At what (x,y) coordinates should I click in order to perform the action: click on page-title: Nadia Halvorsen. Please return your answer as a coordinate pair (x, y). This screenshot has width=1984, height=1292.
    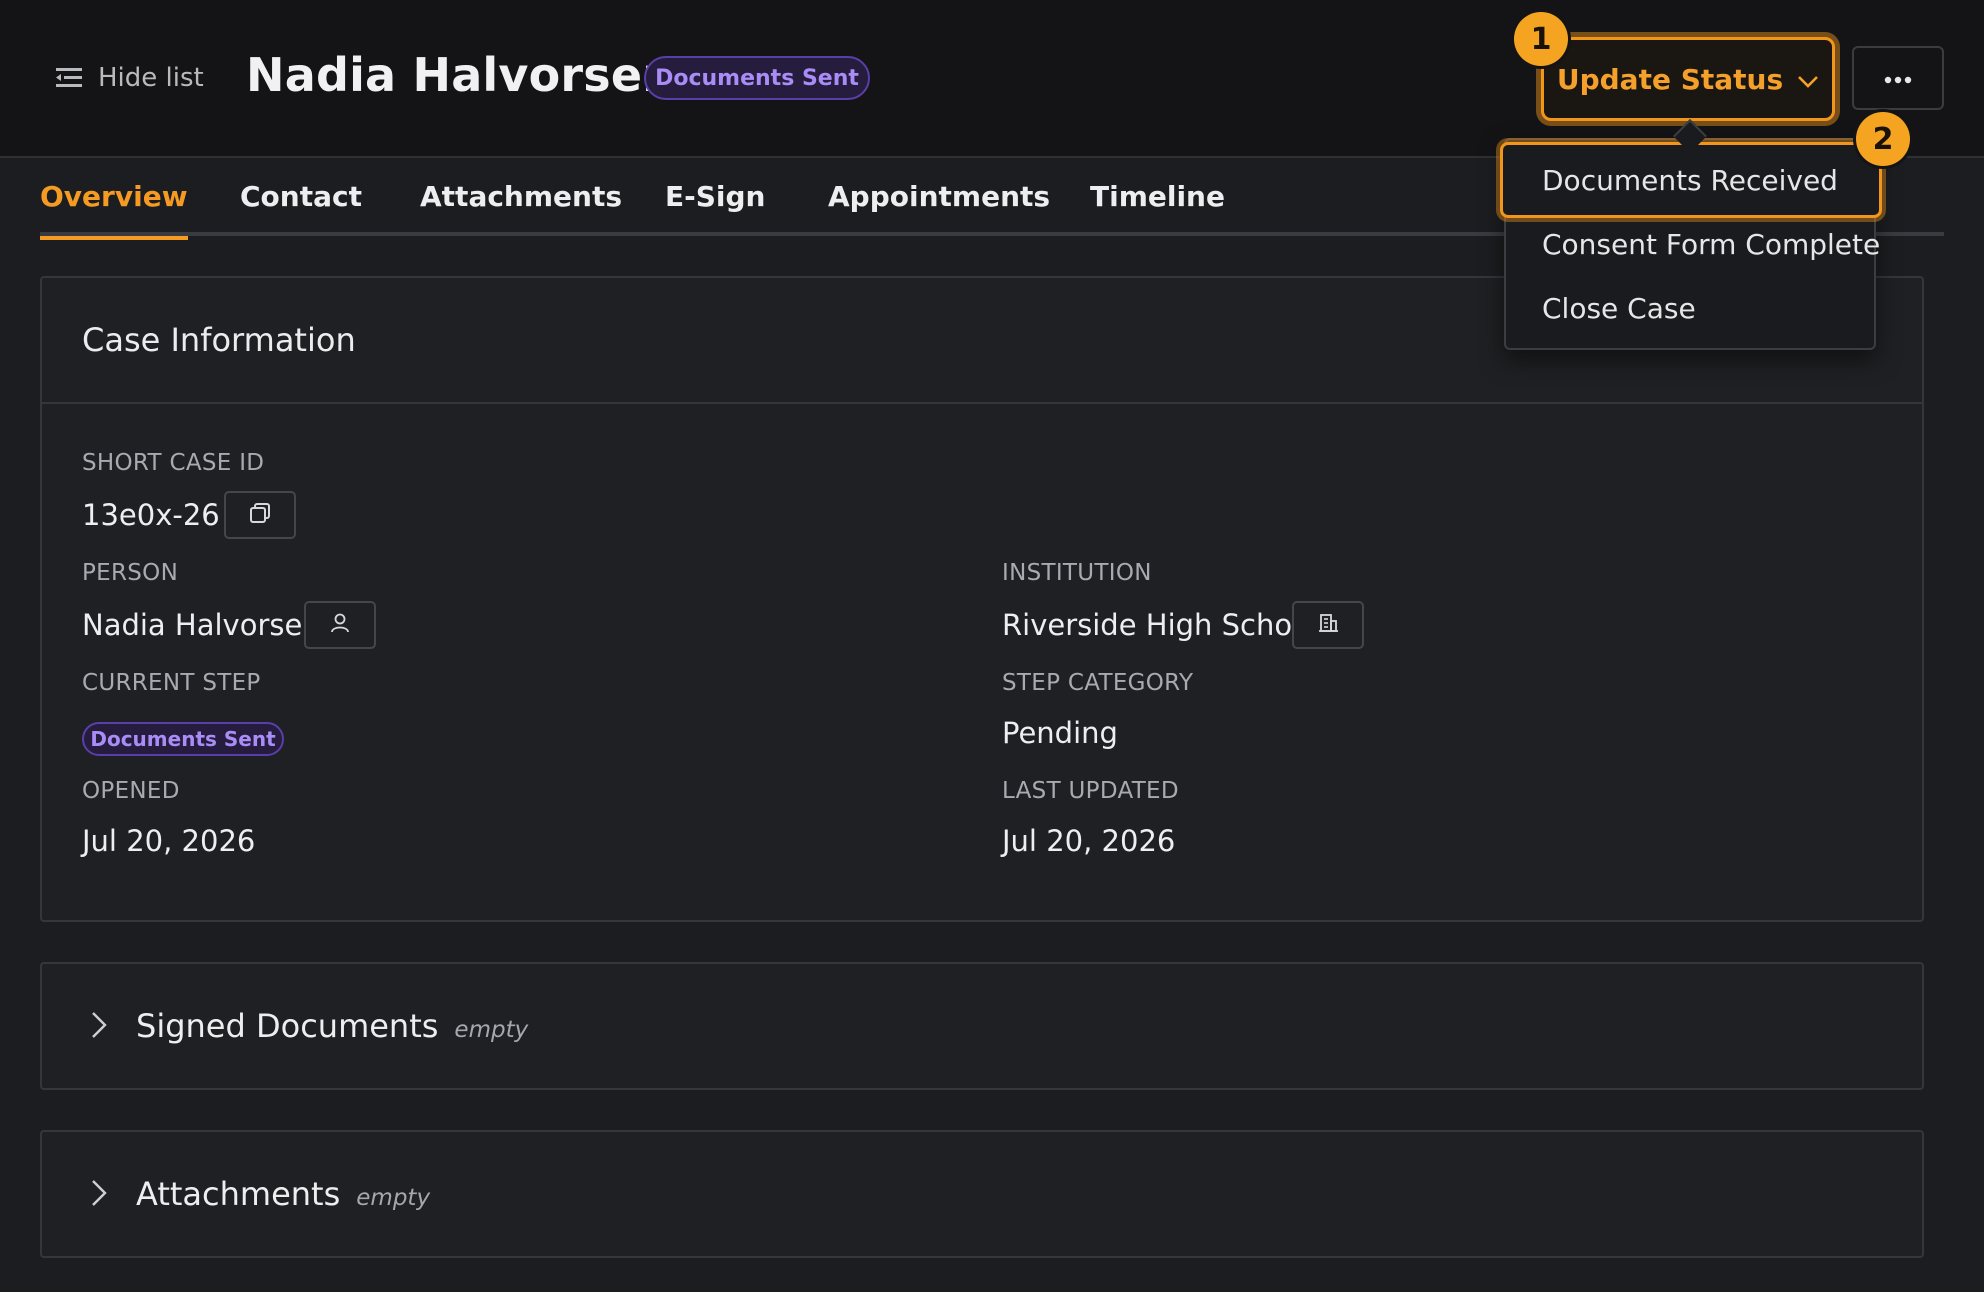
    Looking at the image, I should click on (461, 75).